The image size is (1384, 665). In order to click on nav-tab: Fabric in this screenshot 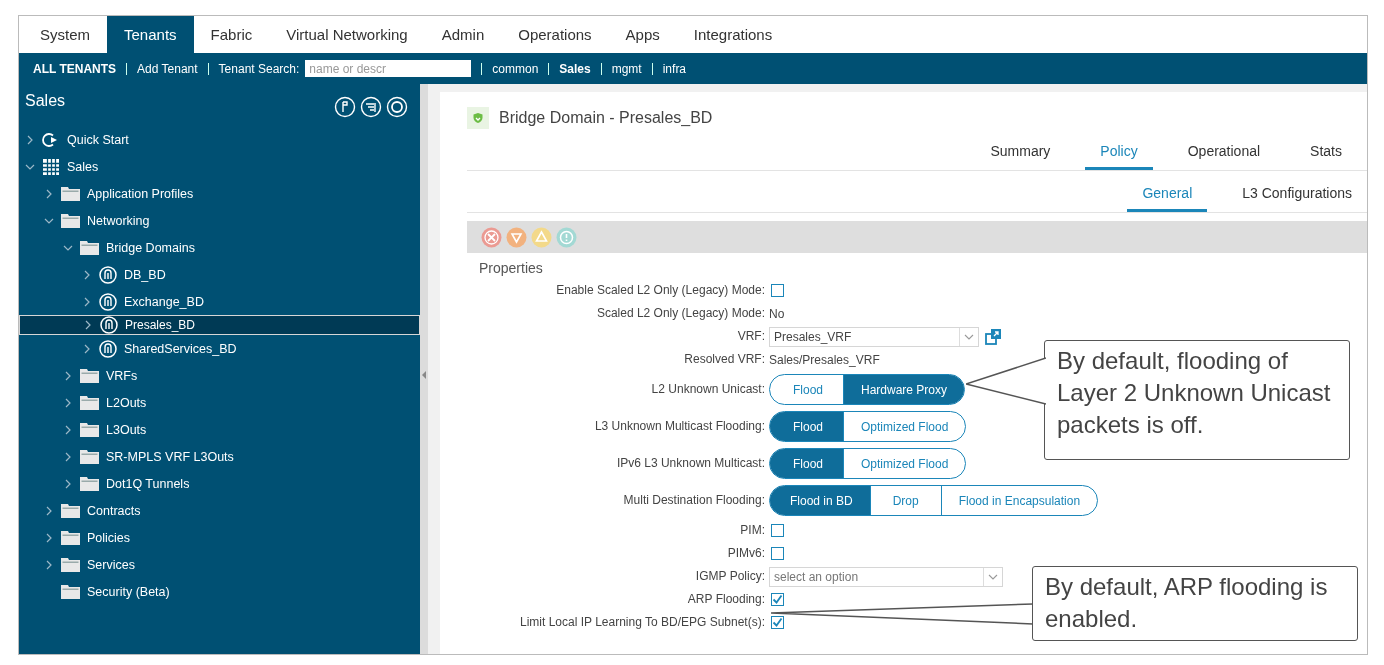, I will do `click(231, 34)`.